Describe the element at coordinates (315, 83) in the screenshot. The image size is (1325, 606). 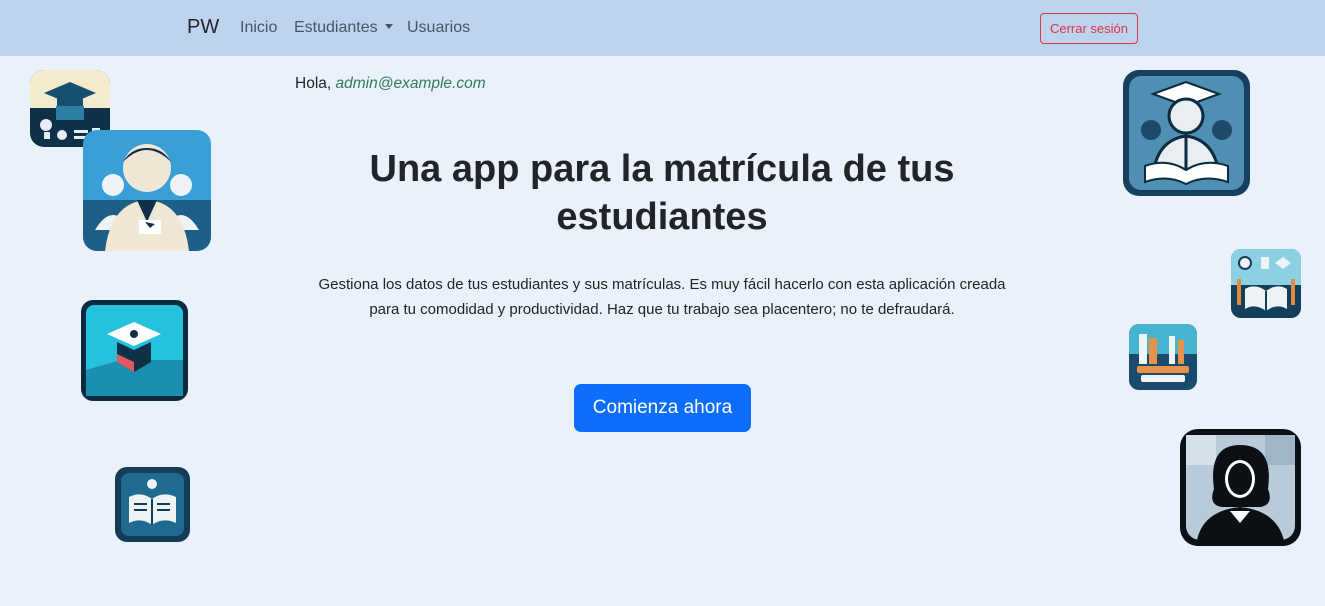
I see `greeting-prefix: Hola,` at that location.